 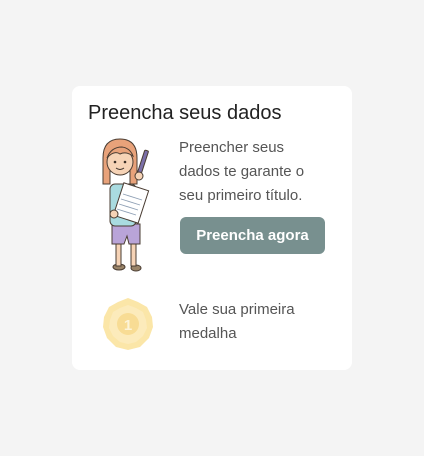 What do you see at coordinates (126, 205) in the screenshot?
I see `girl-writing-illustration` at bounding box center [126, 205].